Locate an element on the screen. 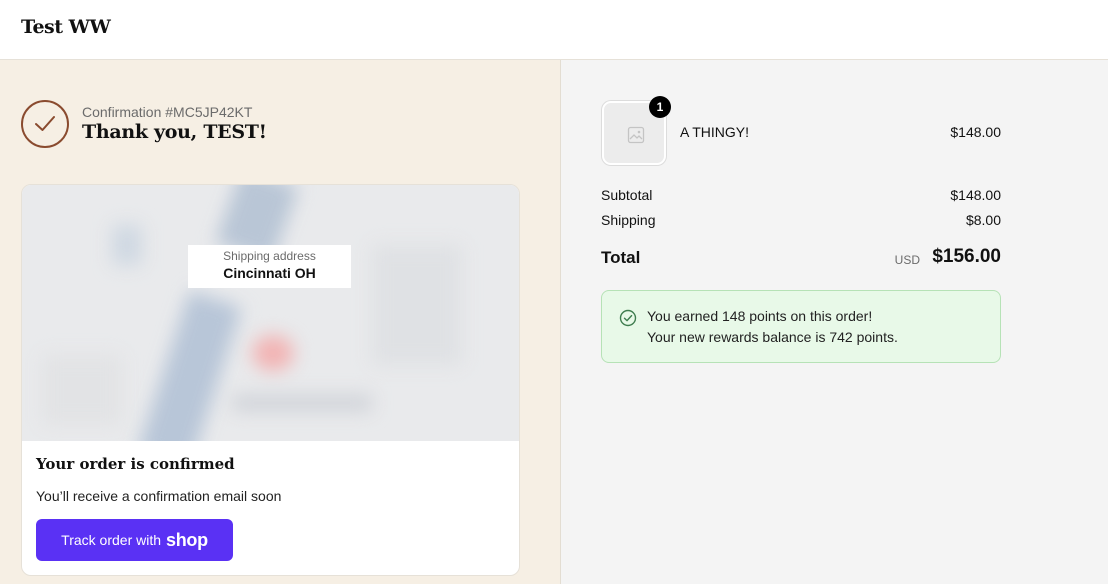 The image size is (1108, 584). success-check-icon is located at coordinates (628, 318).